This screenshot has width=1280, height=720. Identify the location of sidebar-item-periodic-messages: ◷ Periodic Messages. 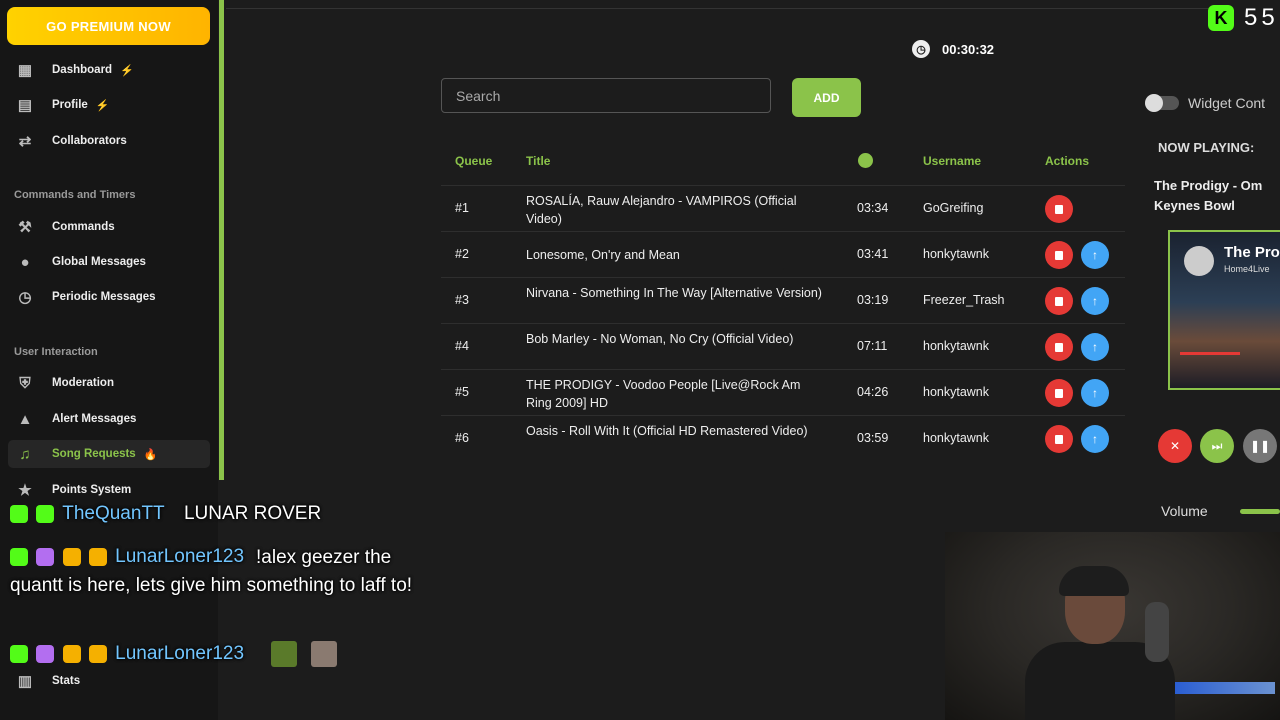
(109, 297).